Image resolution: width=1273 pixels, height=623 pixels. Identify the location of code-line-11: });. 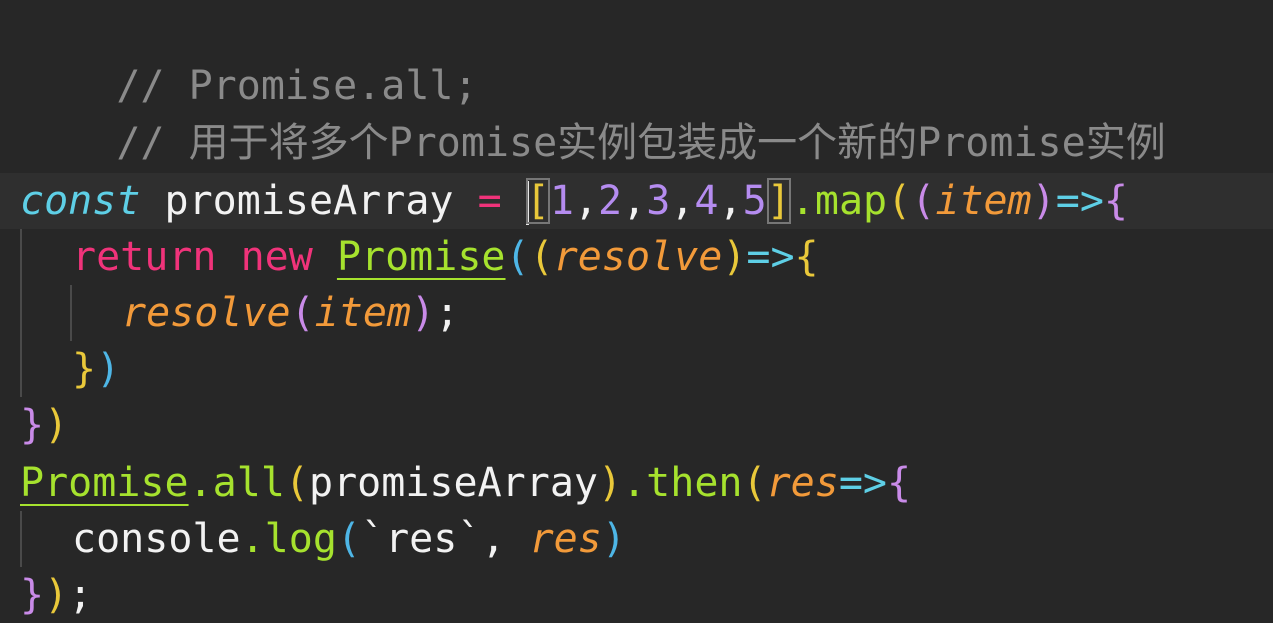
(56, 595).